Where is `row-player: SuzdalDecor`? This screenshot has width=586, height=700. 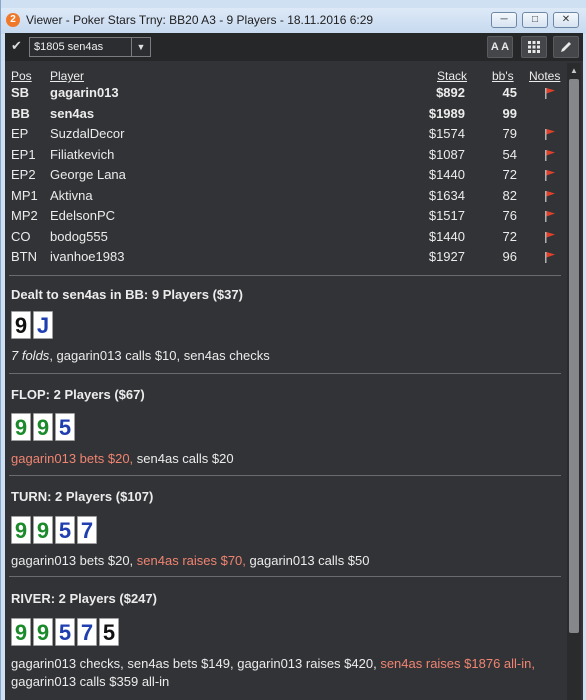
row-player: SuzdalDecor is located at coordinates (87, 133).